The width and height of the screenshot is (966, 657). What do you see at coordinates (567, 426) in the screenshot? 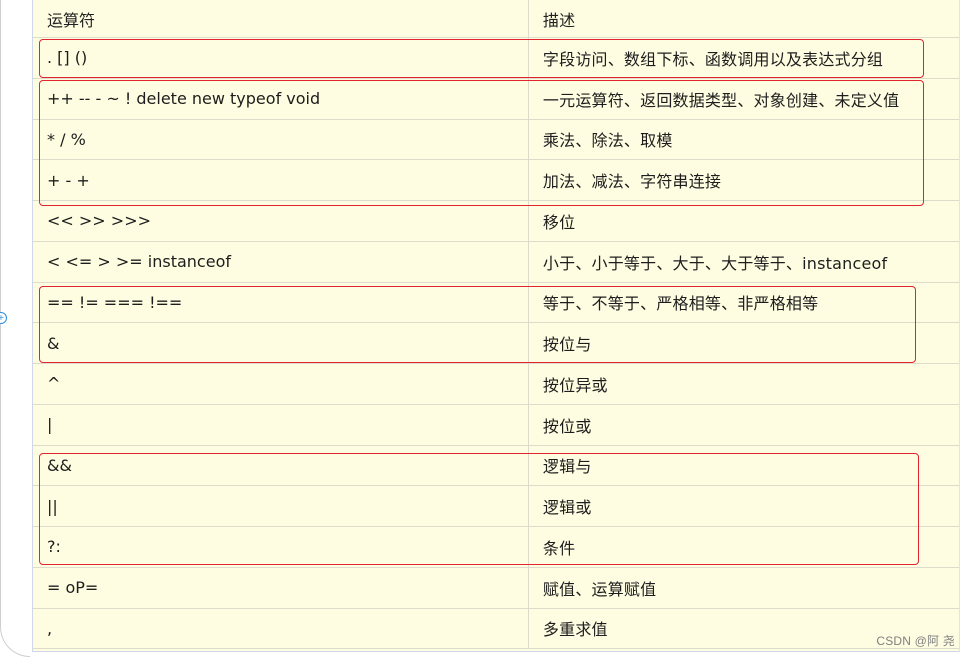
I see `description-cell: 按位或` at bounding box center [567, 426].